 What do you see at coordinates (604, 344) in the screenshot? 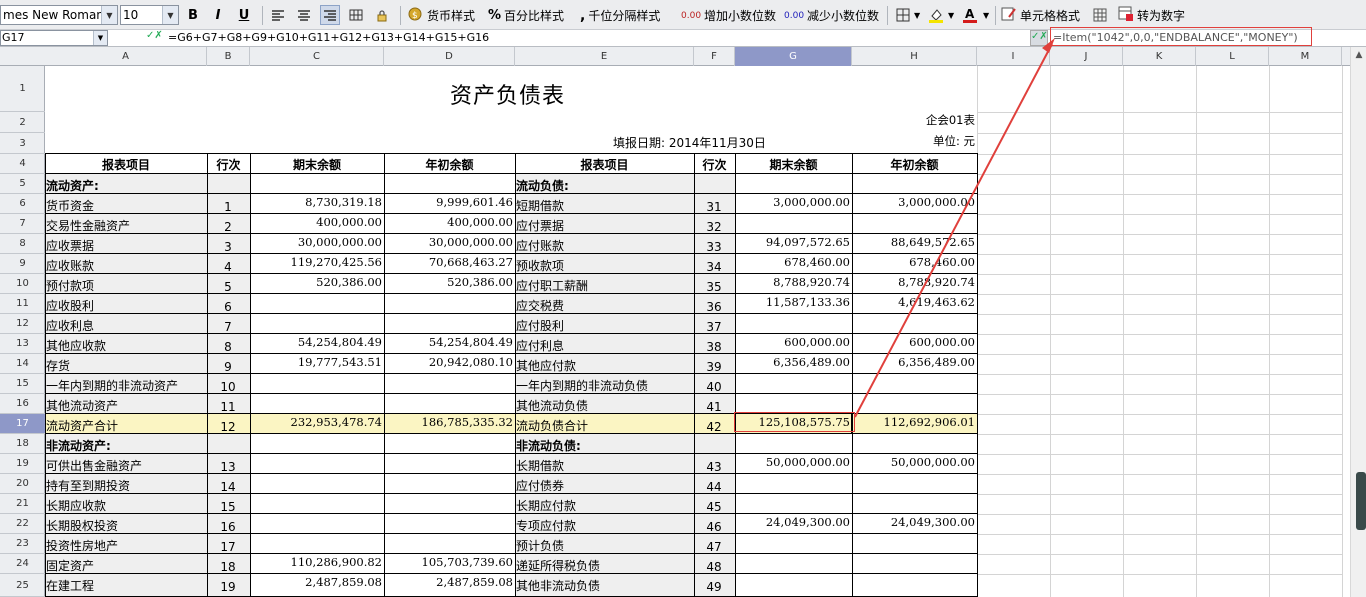
I see `item-label: 应付利息` at bounding box center [604, 344].